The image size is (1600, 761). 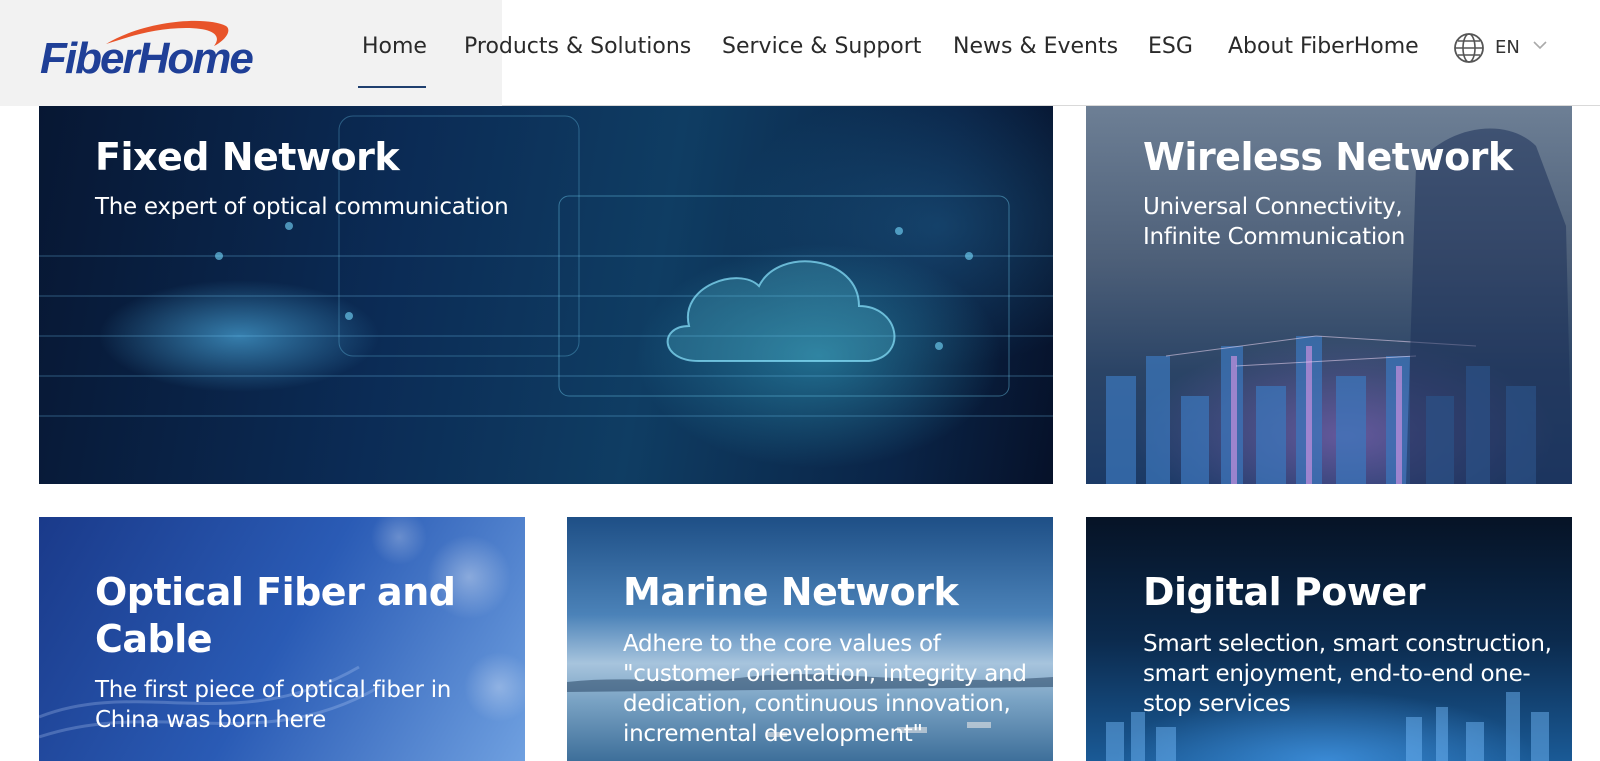 What do you see at coordinates (273, 690) in the screenshot?
I see `card-subtitle-line-1: The first piece of optical fiber in` at bounding box center [273, 690].